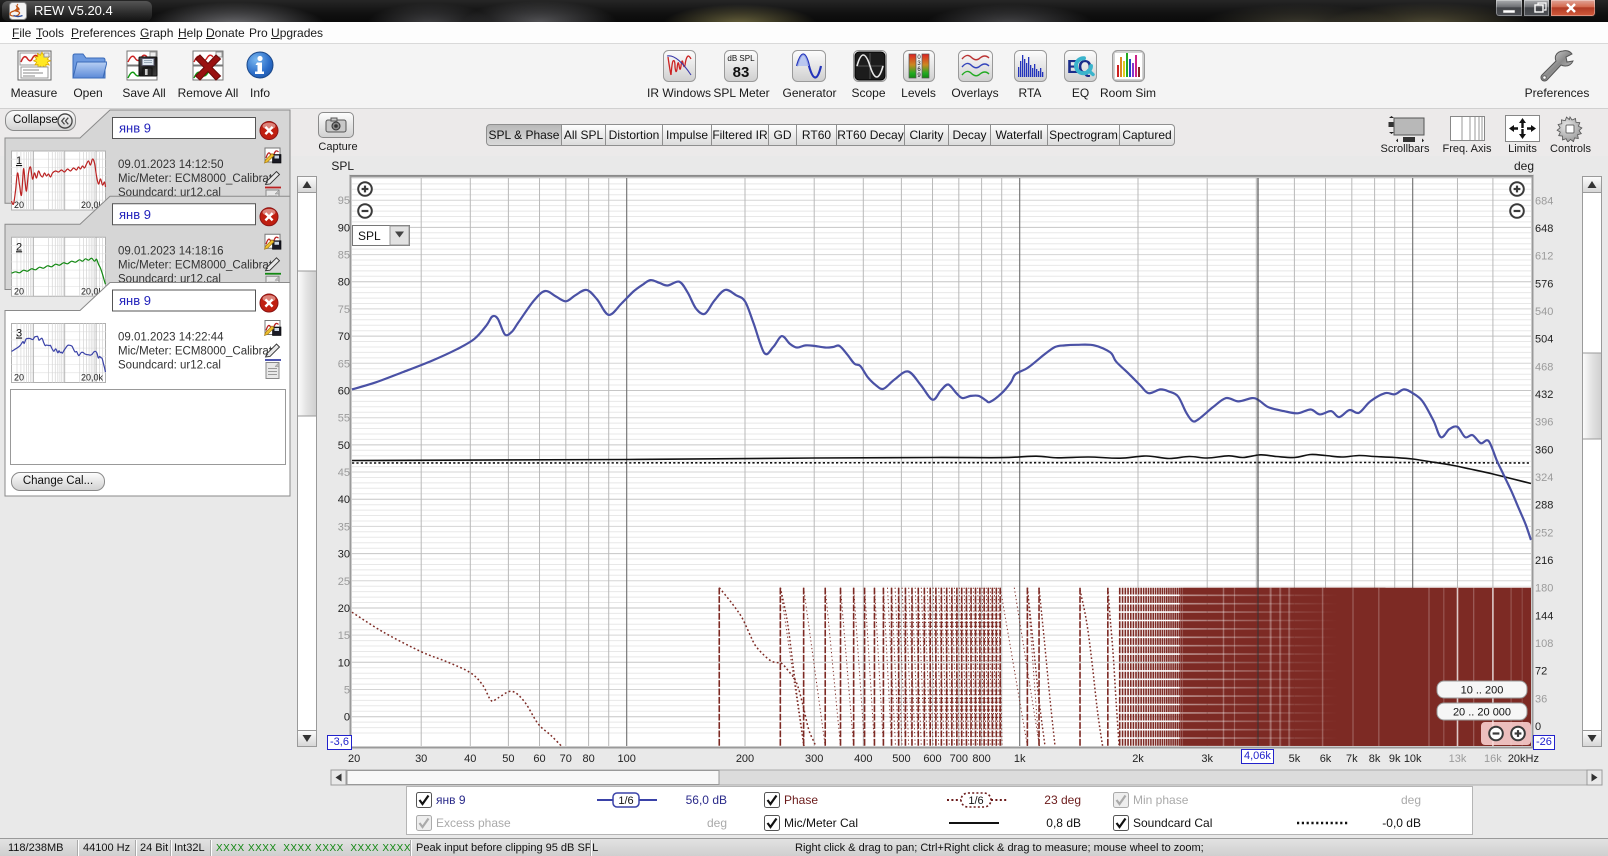 Image resolution: width=1608 pixels, height=856 pixels. What do you see at coordinates (1544, 561) in the screenshot?
I see `svg-text: 216` at bounding box center [1544, 561].